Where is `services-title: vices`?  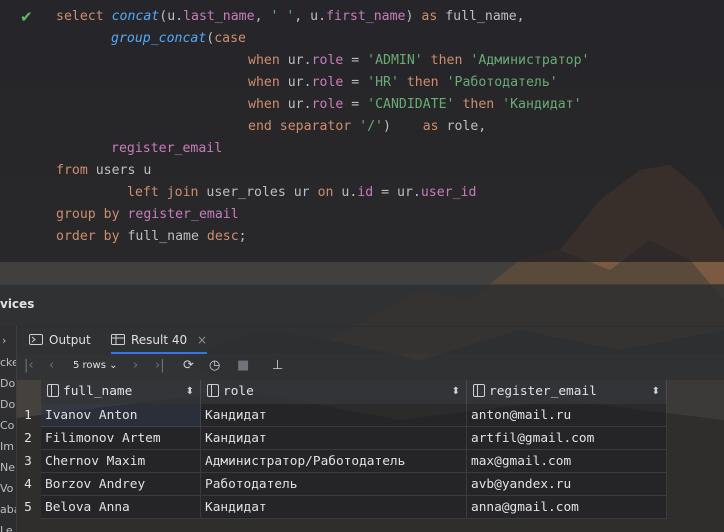
services-title: vices is located at coordinates (17, 304).